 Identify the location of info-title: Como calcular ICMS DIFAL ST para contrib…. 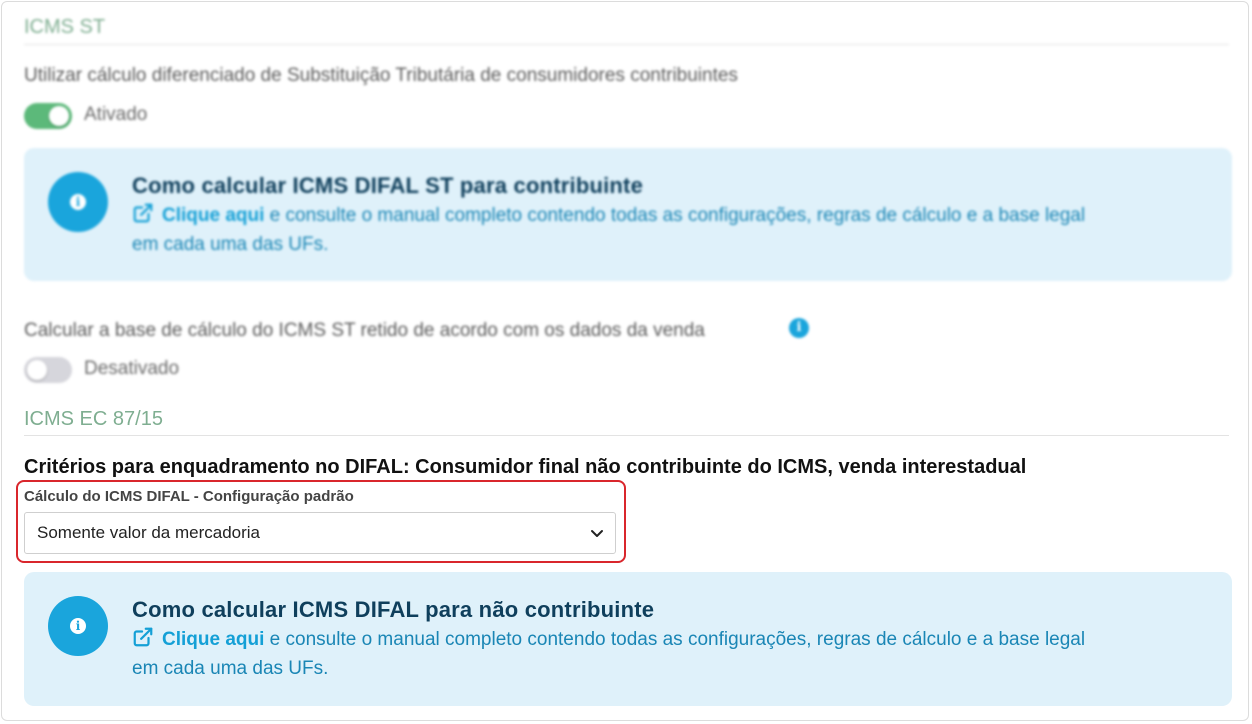
(388, 185).